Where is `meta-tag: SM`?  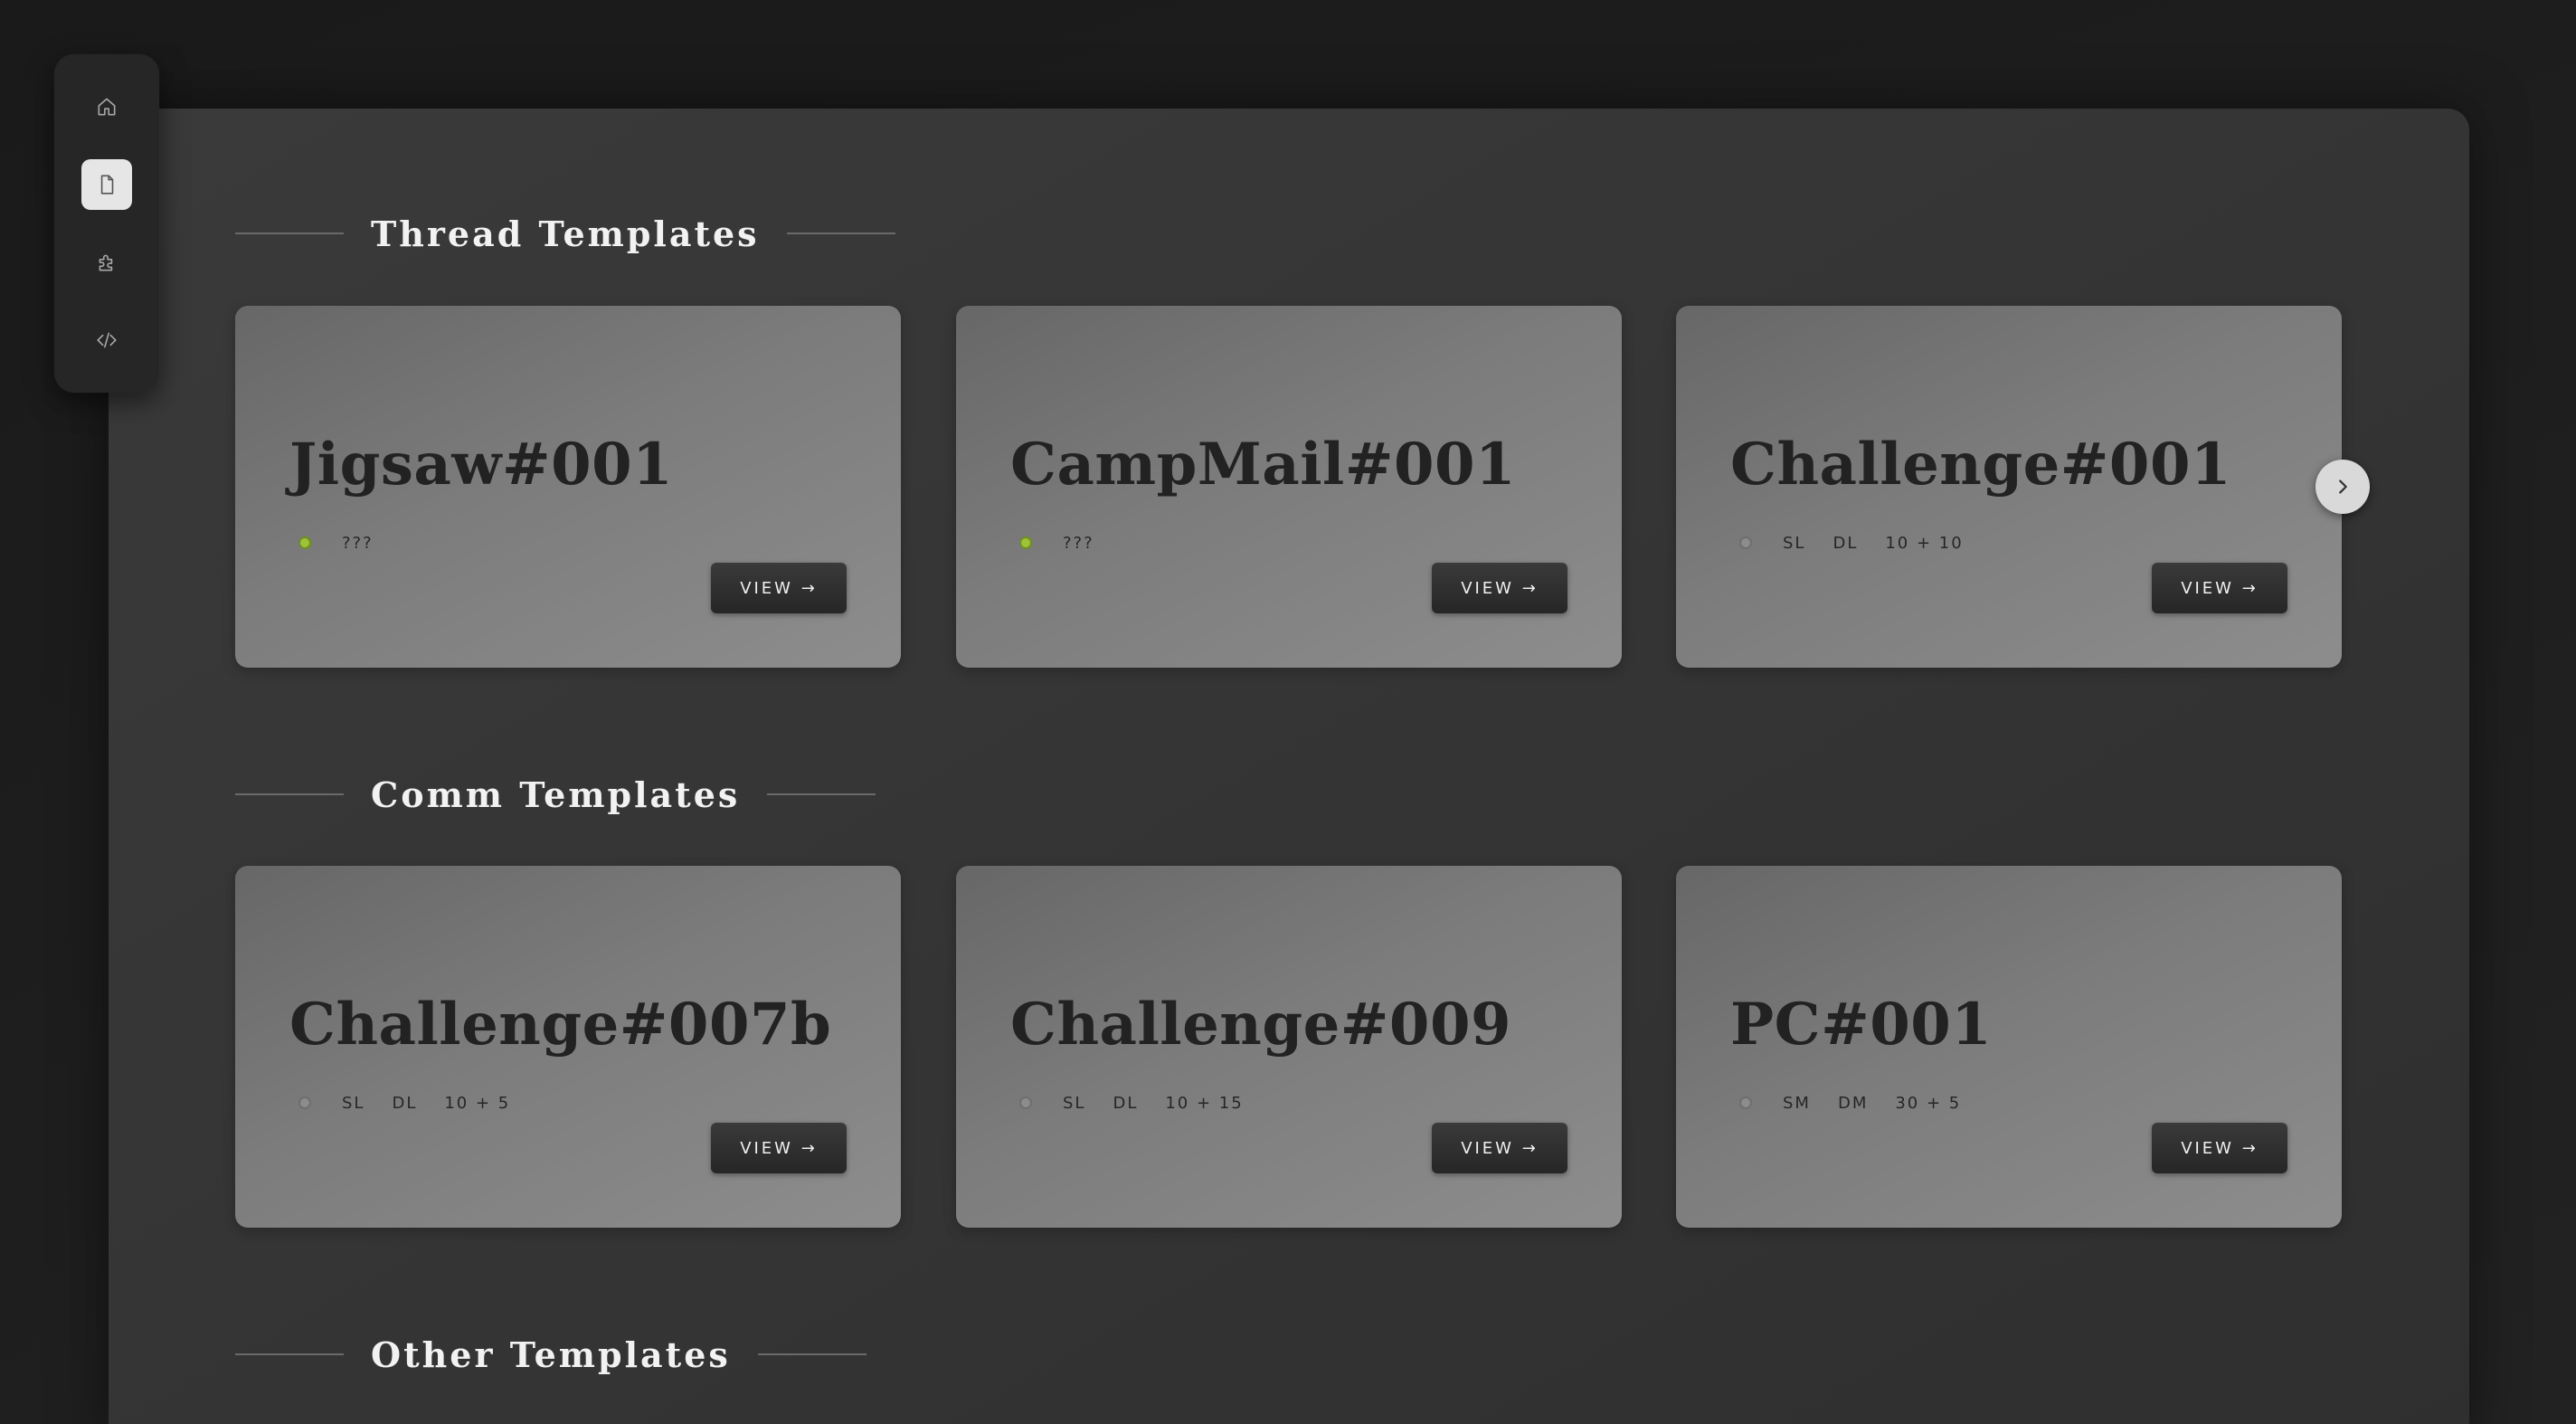 meta-tag: SM is located at coordinates (1797, 1103).